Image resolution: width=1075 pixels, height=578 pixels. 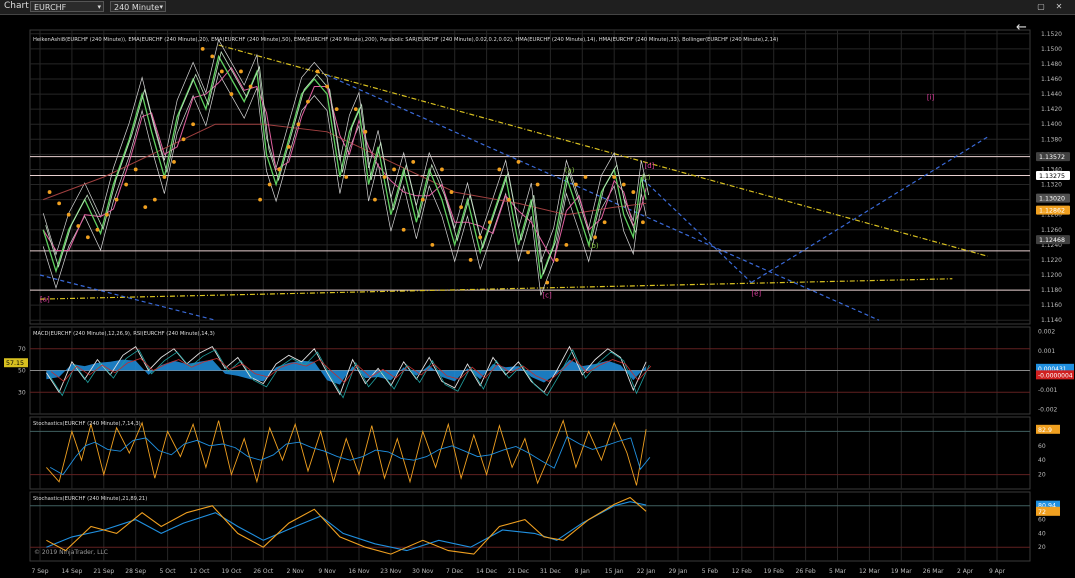 I want to click on maximize-button: ▢, so click(x=1041, y=6).